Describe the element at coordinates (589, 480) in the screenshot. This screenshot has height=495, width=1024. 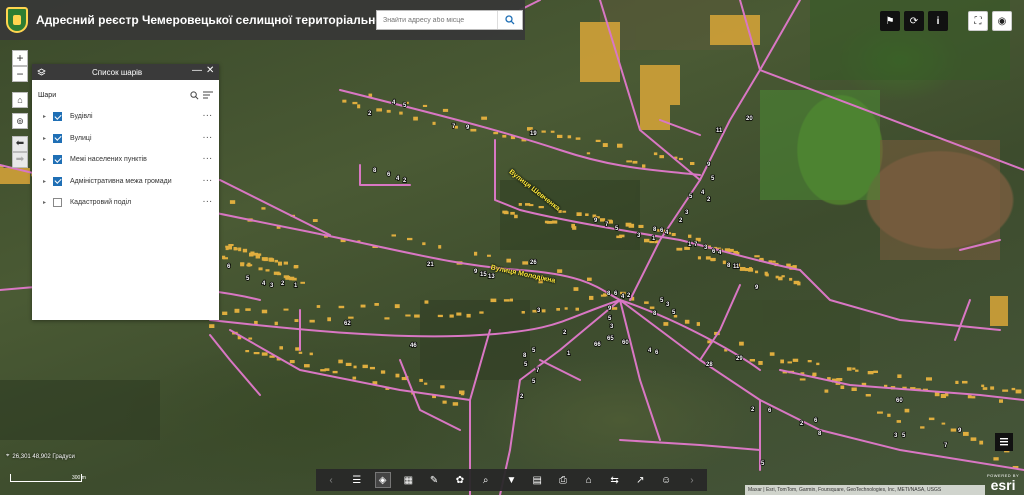
I see `home-icon: ⌂` at that location.